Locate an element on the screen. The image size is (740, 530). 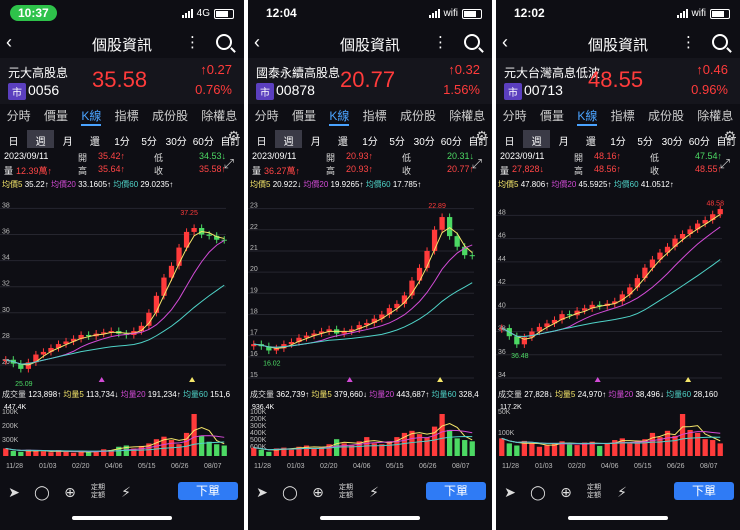
volume-chart: 936.4K600K500K400K300K200K100K is located at coordinates (370, 431).